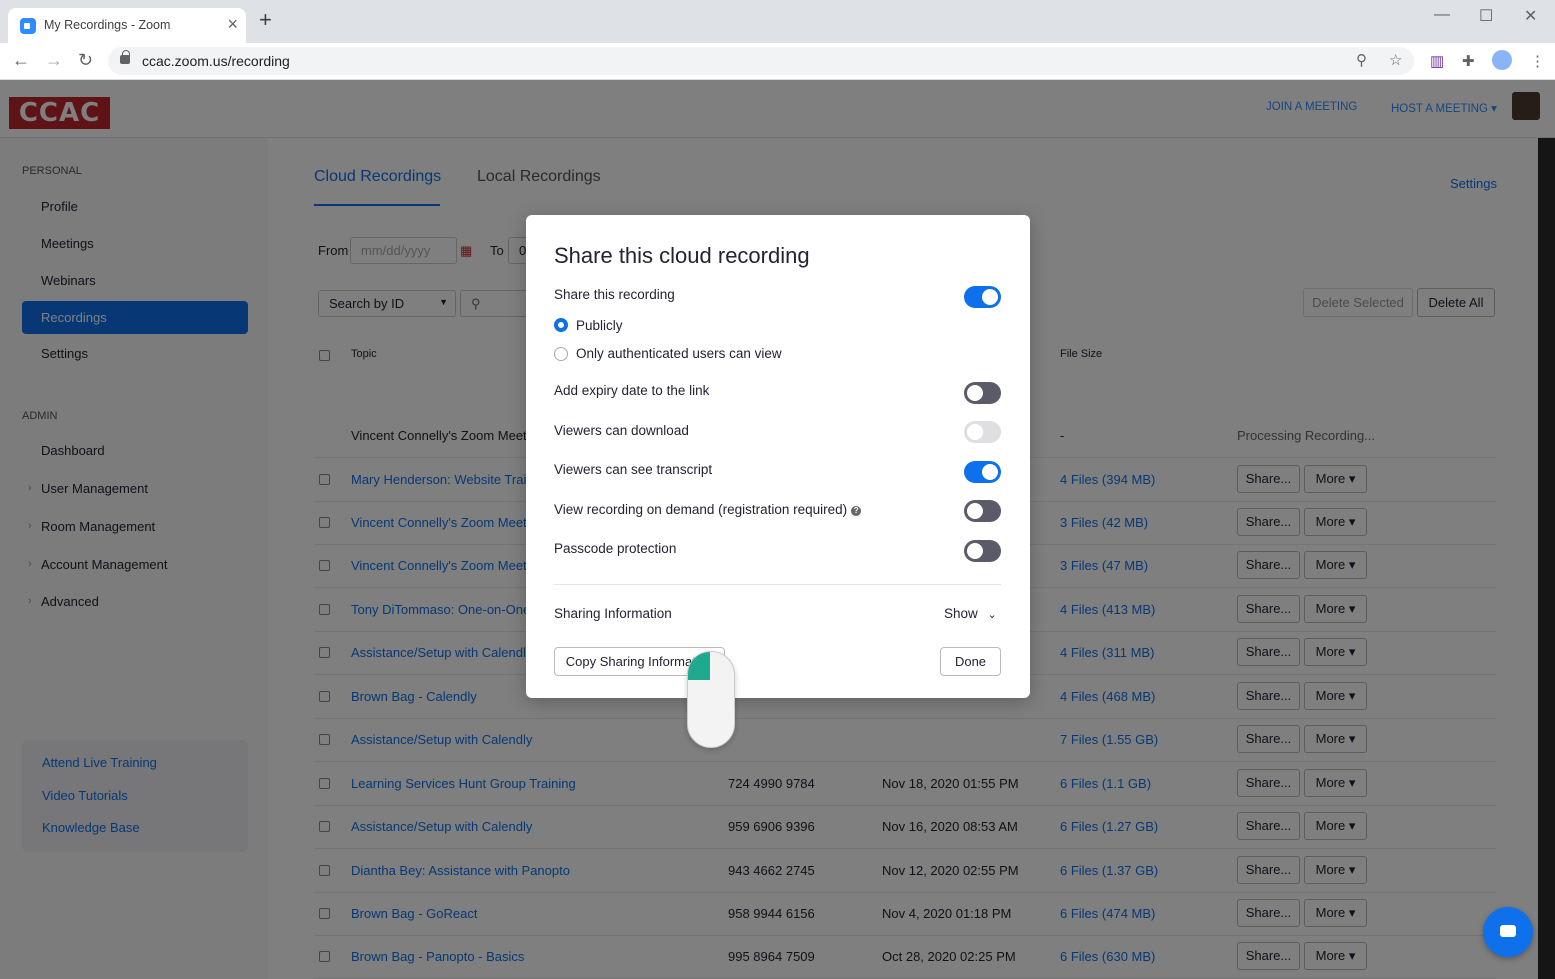 The width and height of the screenshot is (1555, 979). Describe the element at coordinates (1486, 16) in the screenshot. I see `maximize-icon: ☐` at that location.